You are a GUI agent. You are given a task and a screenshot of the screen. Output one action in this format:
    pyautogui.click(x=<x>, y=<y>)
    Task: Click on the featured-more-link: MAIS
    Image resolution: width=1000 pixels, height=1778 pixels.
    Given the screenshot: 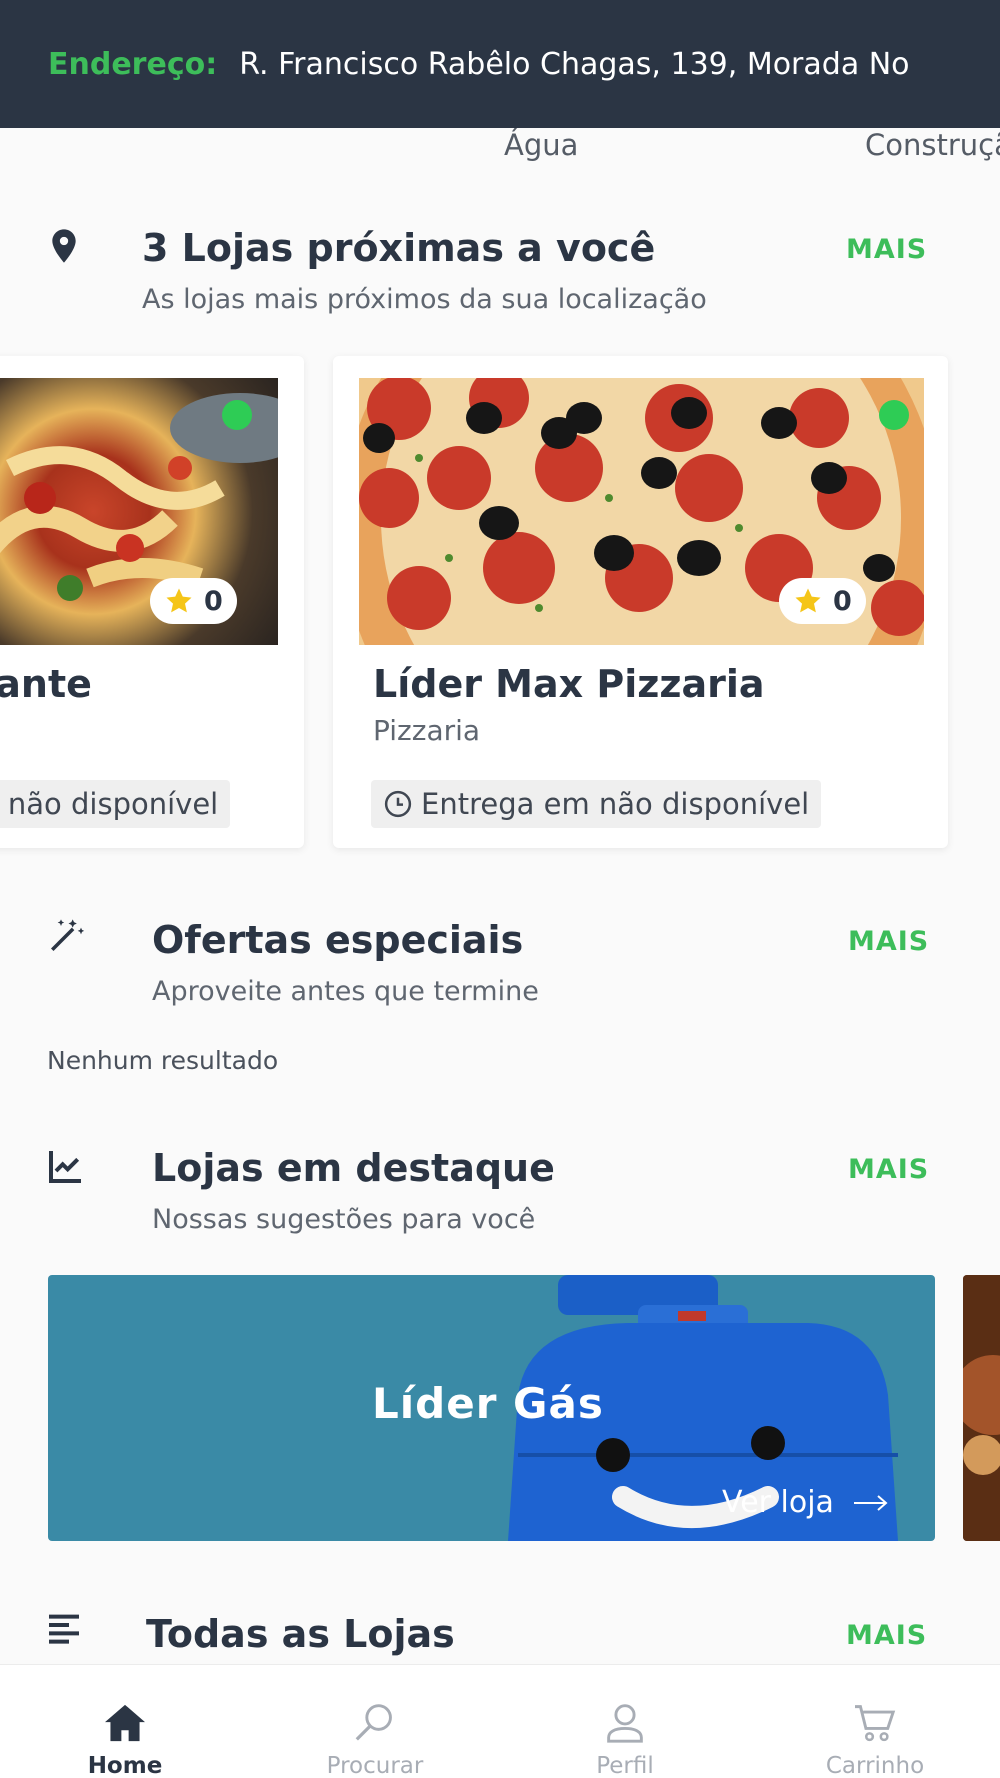 What is the action you would take?
    pyautogui.click(x=888, y=1169)
    